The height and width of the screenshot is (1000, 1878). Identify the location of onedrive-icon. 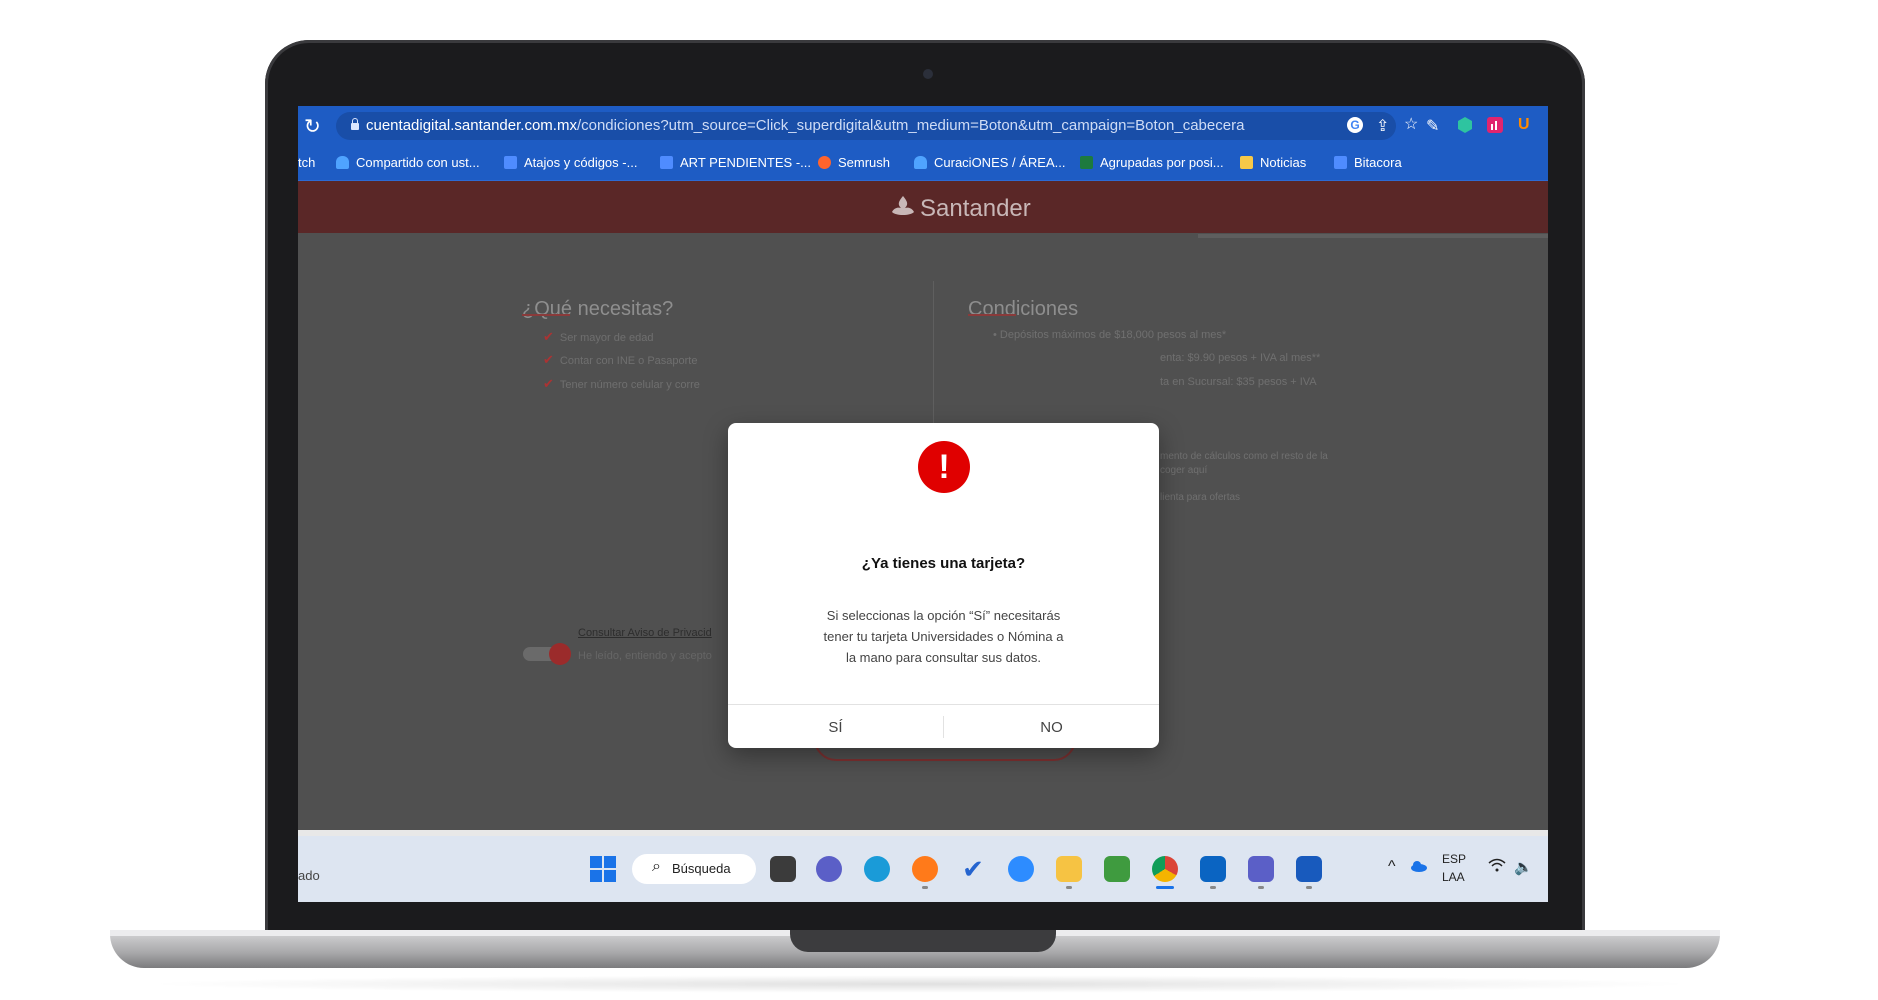
(1419, 867).